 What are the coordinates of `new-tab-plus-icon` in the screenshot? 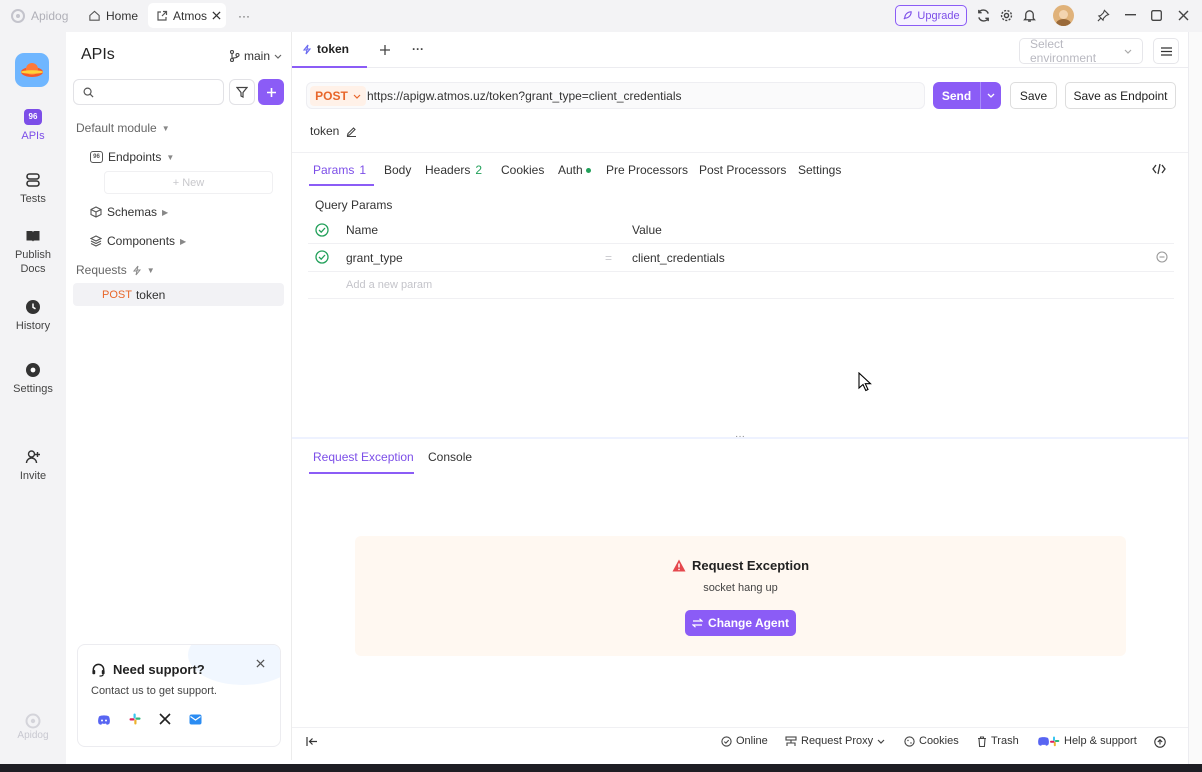 It's located at (385, 50).